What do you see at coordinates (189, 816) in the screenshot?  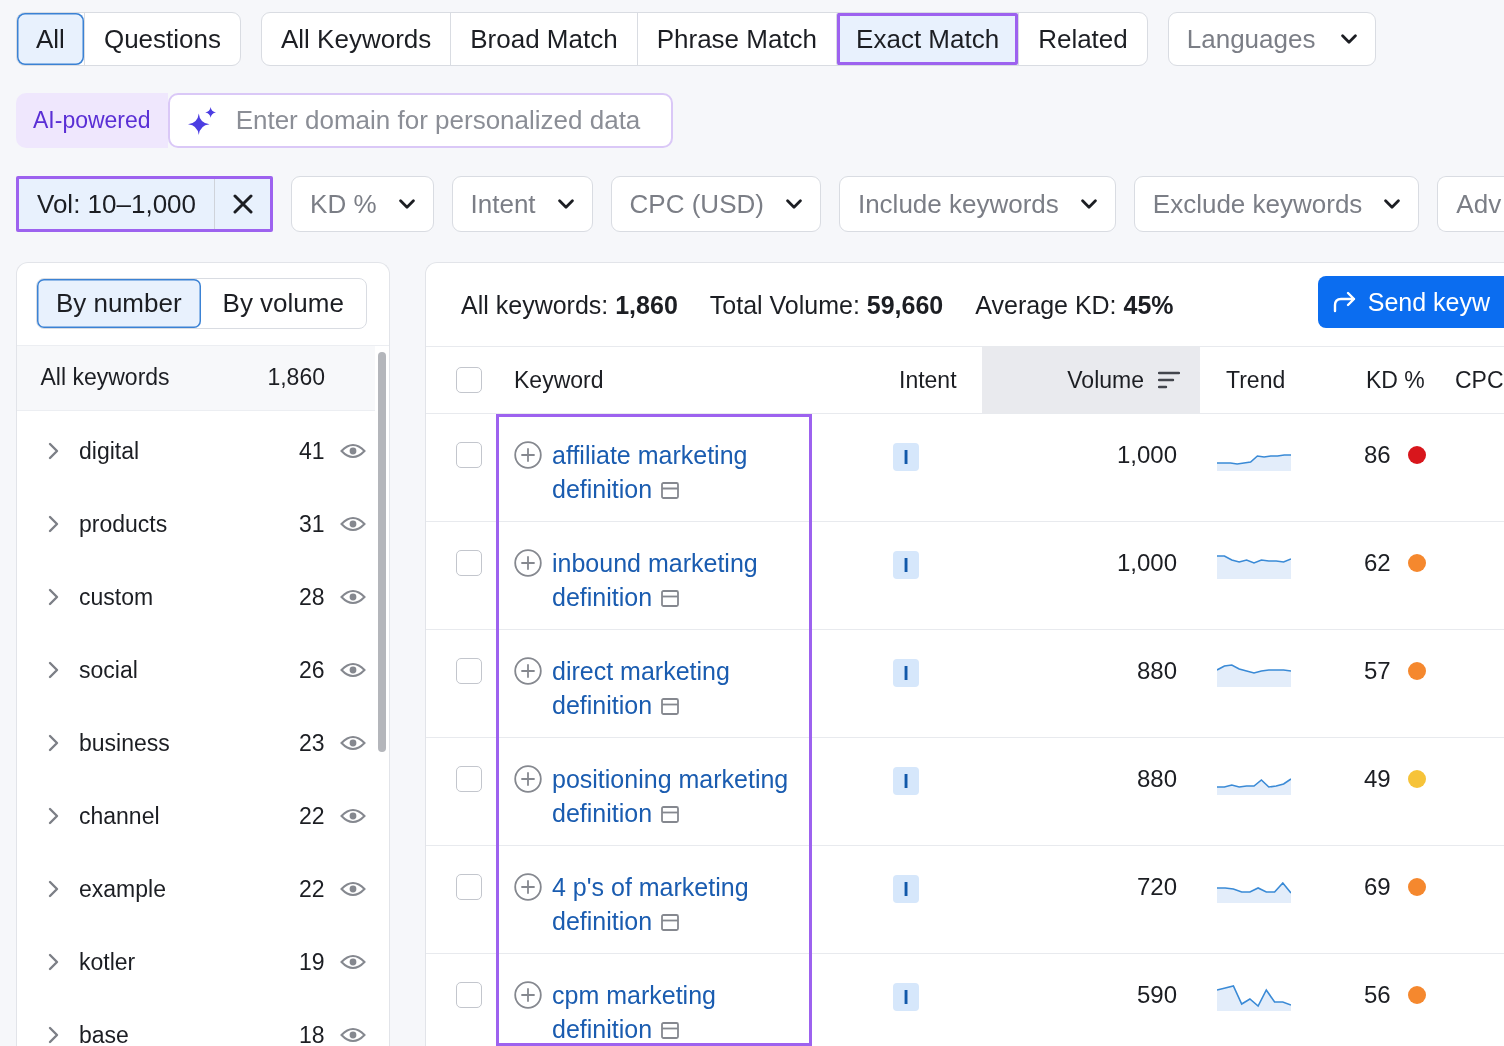 I see `group-name: channel` at bounding box center [189, 816].